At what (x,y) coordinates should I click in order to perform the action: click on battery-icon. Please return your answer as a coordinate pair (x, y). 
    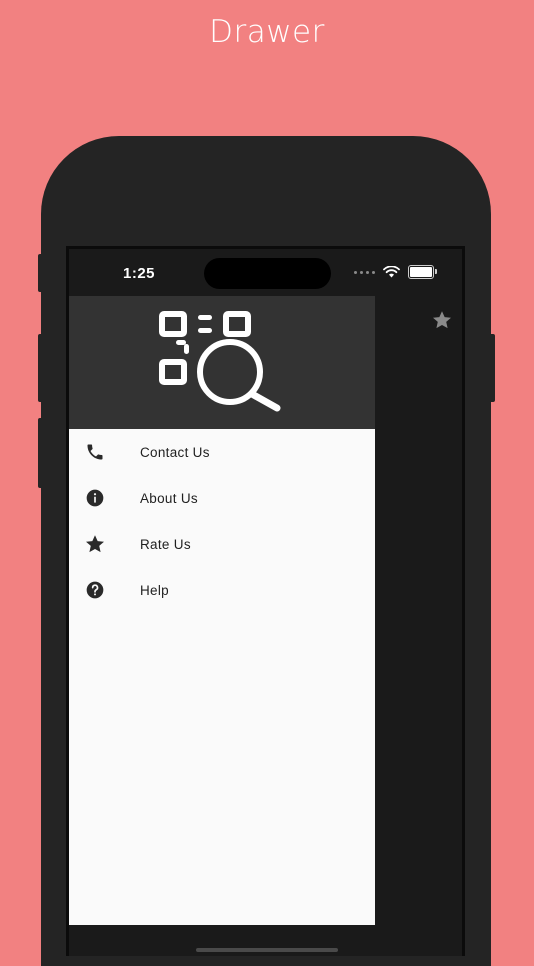
    Looking at the image, I should click on (422, 272).